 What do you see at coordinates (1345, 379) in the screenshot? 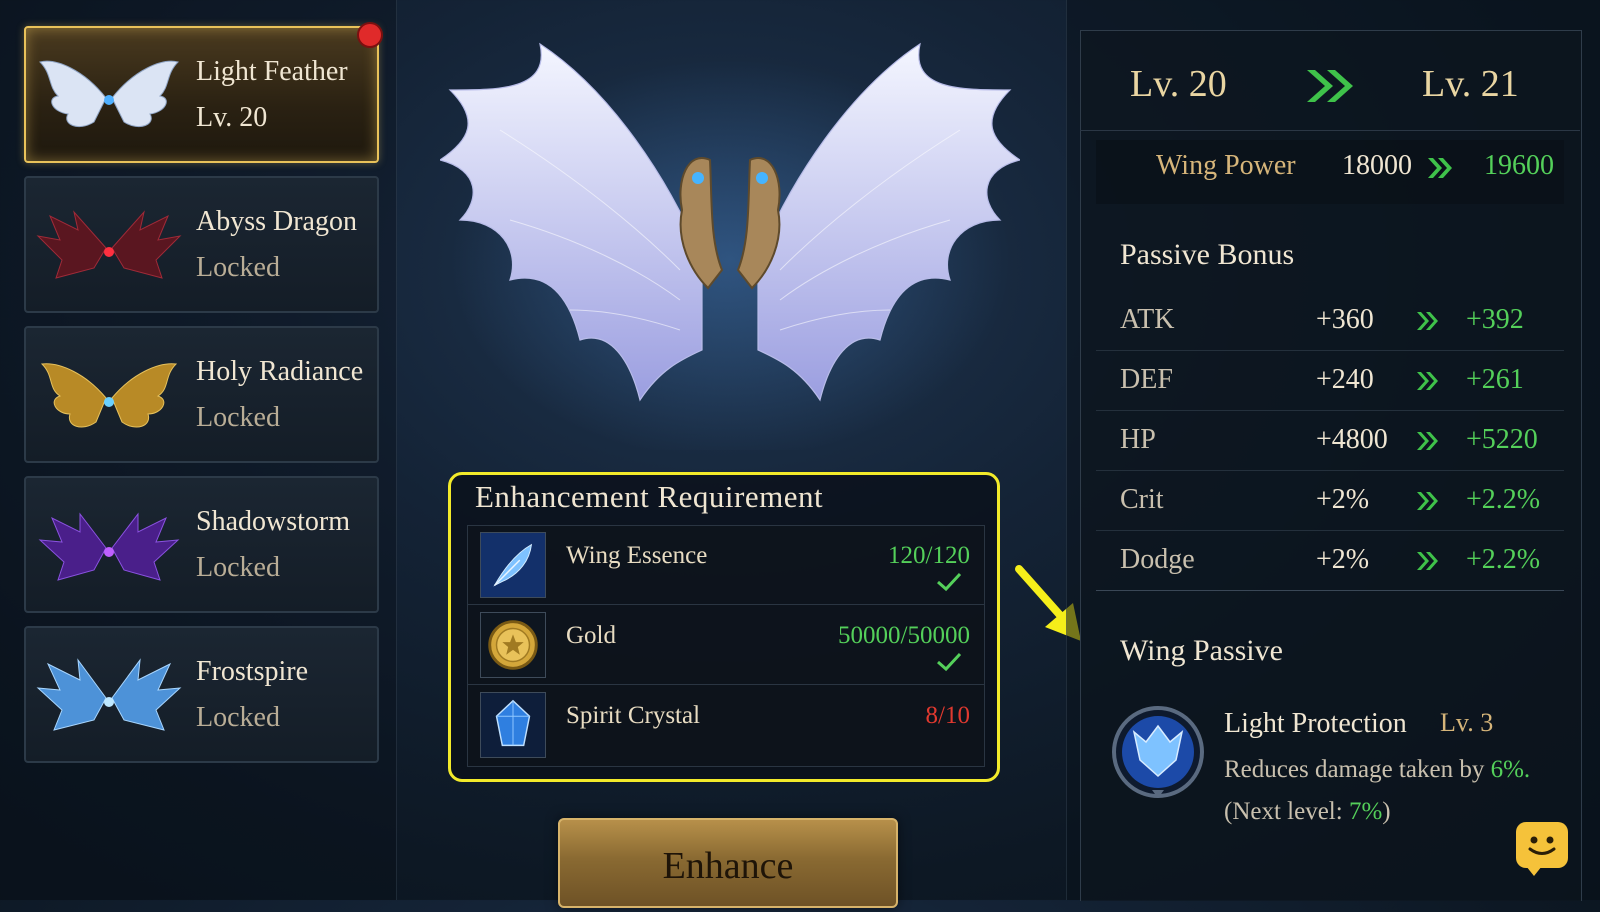
I see `stat-current: +240` at bounding box center [1345, 379].